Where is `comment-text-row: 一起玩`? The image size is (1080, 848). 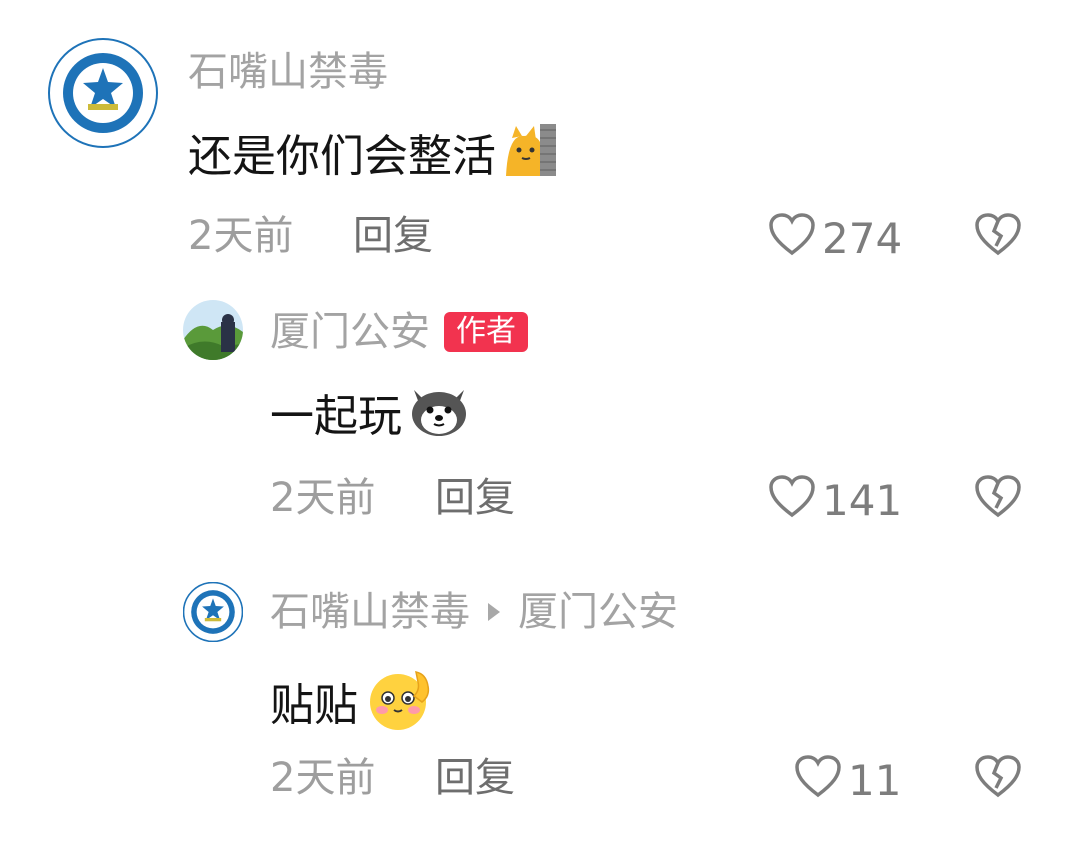
comment-text-row: 一起玩 is located at coordinates (370, 417).